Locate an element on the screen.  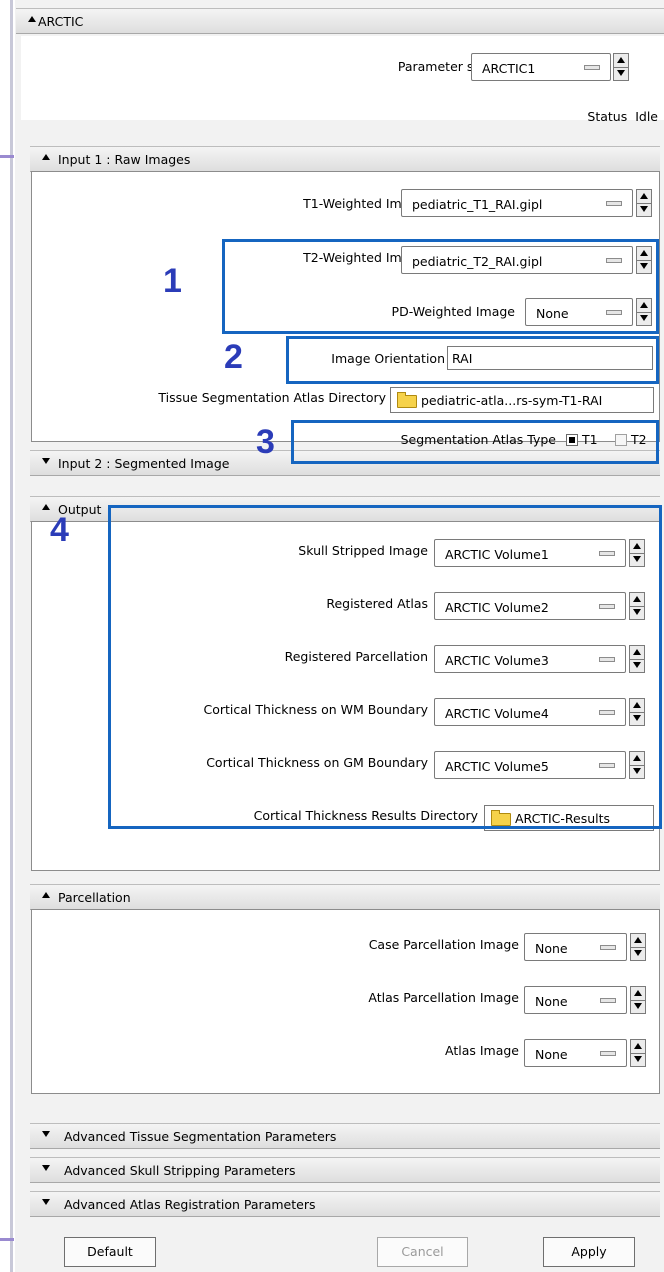
left-edge-line is located at coordinates (11, 636).